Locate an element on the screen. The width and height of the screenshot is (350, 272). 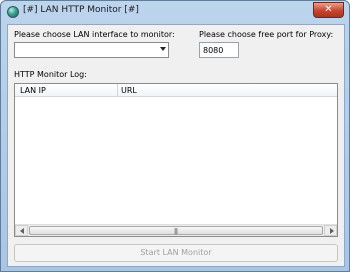
port-input is located at coordinates (219, 50).